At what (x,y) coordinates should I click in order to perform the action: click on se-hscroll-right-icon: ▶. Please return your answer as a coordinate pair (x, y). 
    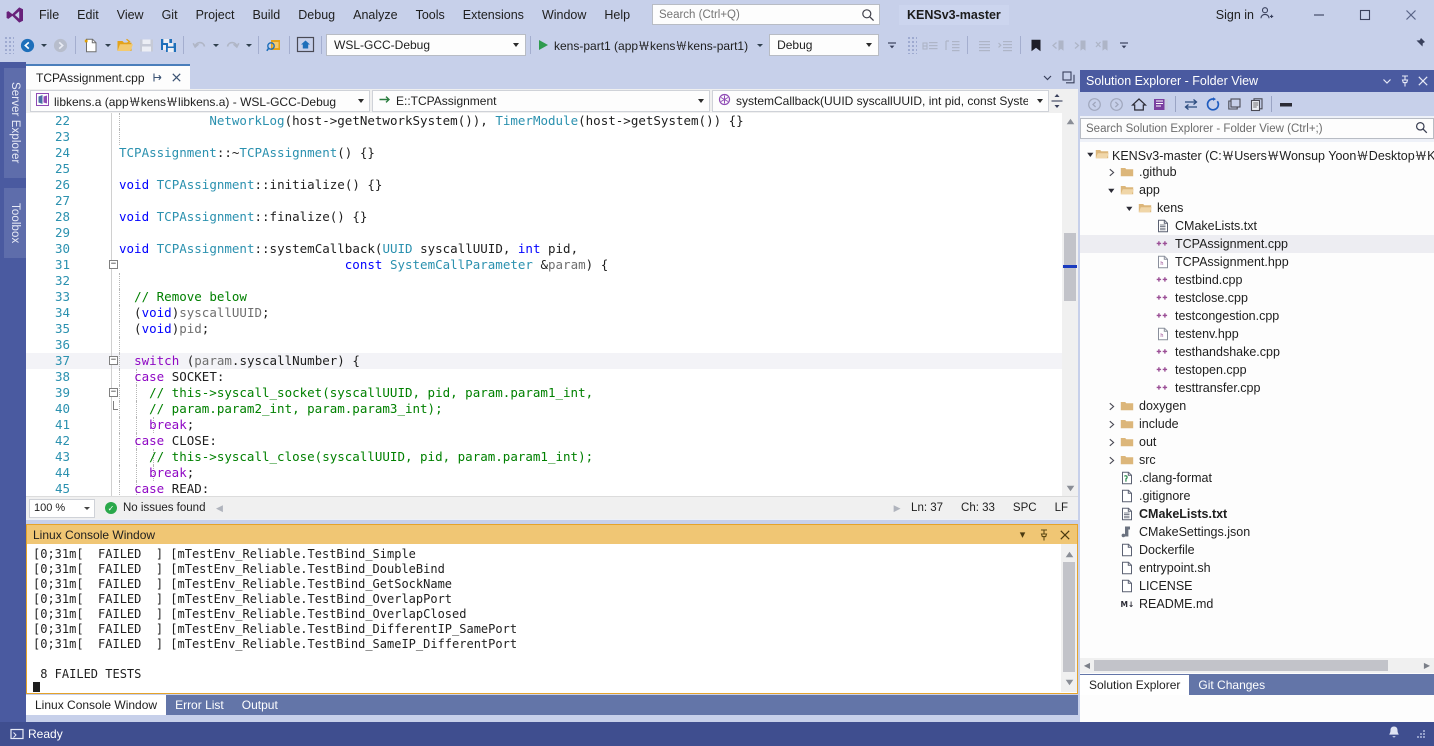
    Looking at the image, I should click on (1427, 665).